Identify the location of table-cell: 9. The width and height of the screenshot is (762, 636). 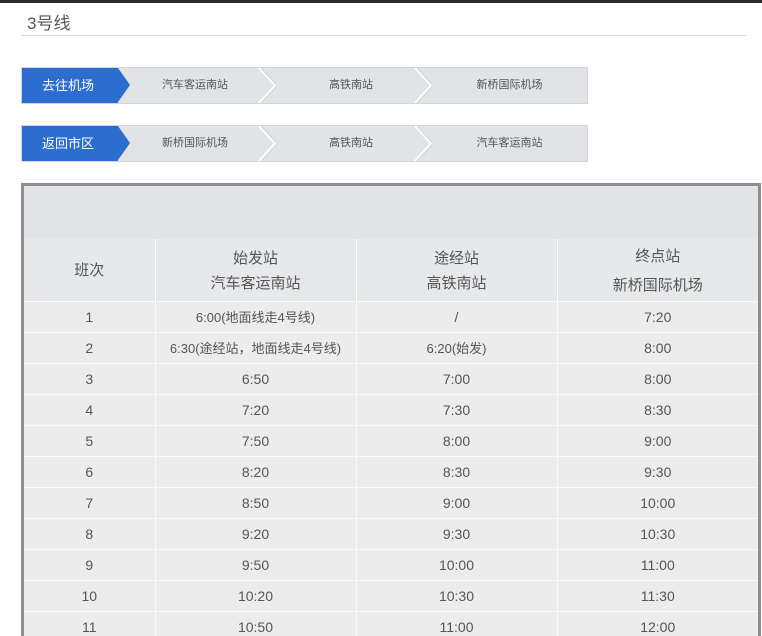
(90, 564).